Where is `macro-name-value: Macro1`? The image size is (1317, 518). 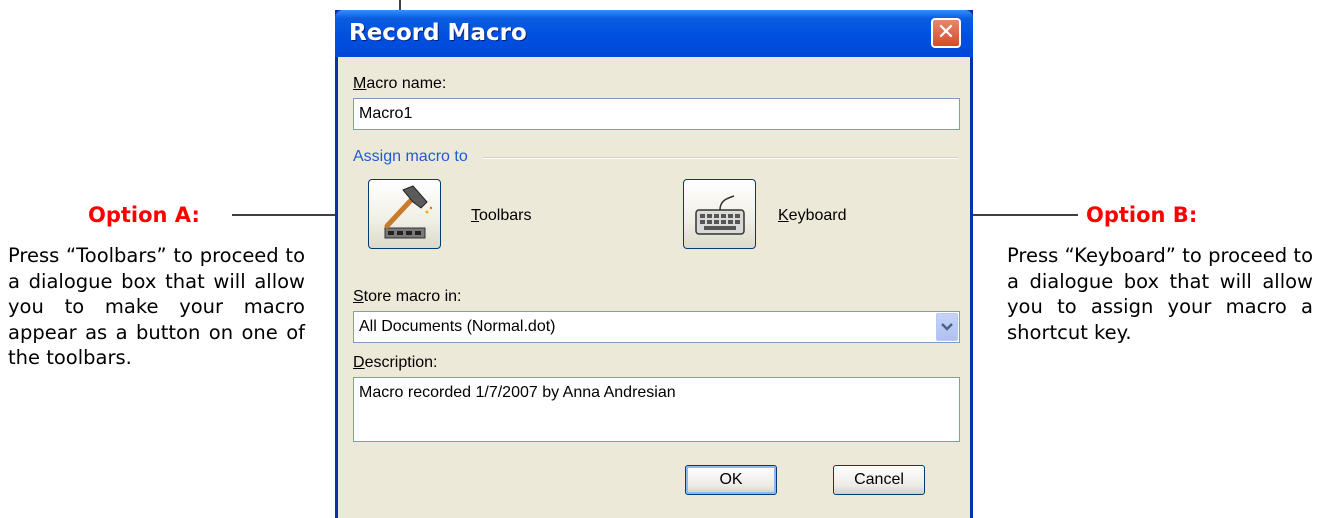
macro-name-value: Macro1 is located at coordinates (386, 113).